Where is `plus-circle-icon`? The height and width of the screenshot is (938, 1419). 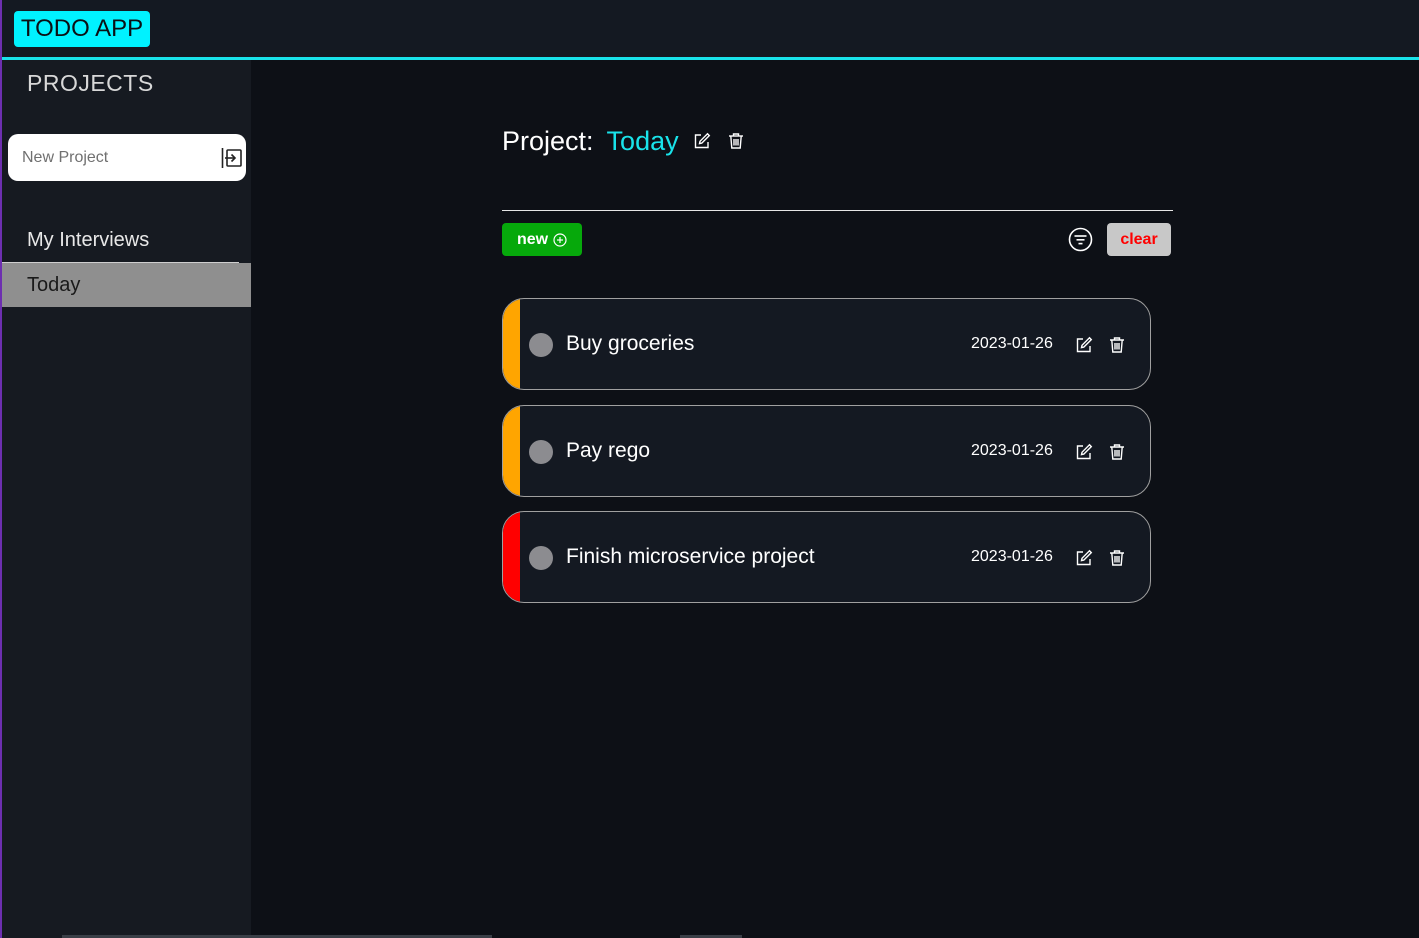 plus-circle-icon is located at coordinates (560, 239).